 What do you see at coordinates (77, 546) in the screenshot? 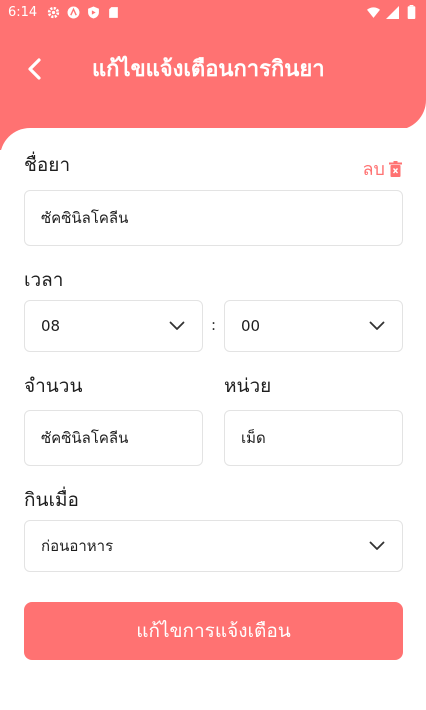
I see `when-value: ก่อนอาหาร` at bounding box center [77, 546].